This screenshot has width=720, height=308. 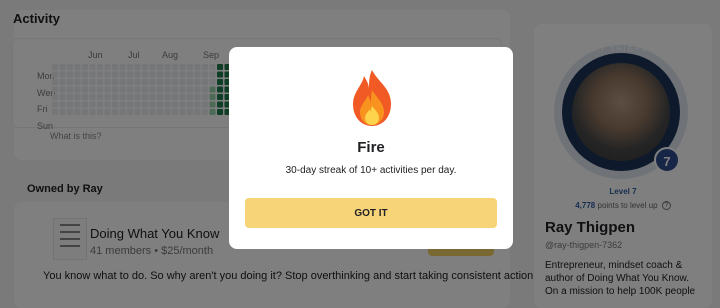 What do you see at coordinates (371, 213) in the screenshot?
I see `got-it-button: GOT IT` at bounding box center [371, 213].